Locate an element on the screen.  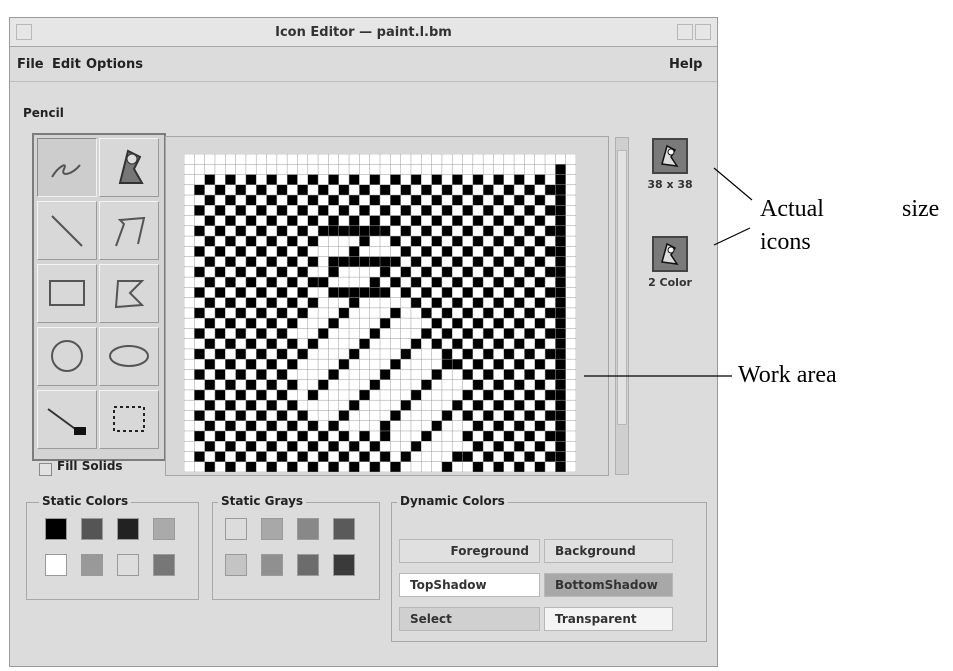
static-colors-title: Static Colors is located at coordinates (85, 501).